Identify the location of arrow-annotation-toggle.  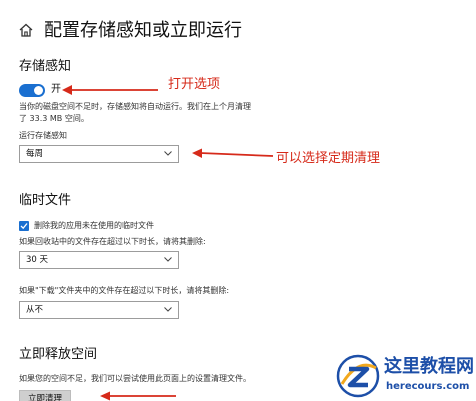
(110, 90).